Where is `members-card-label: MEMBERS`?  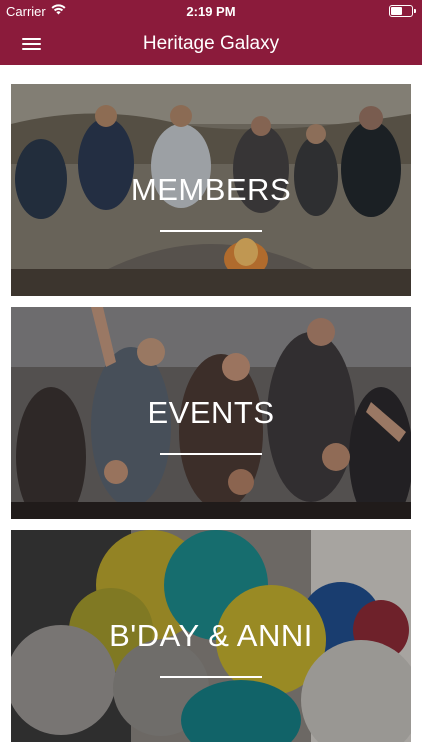 members-card-label: MEMBERS is located at coordinates (211, 189).